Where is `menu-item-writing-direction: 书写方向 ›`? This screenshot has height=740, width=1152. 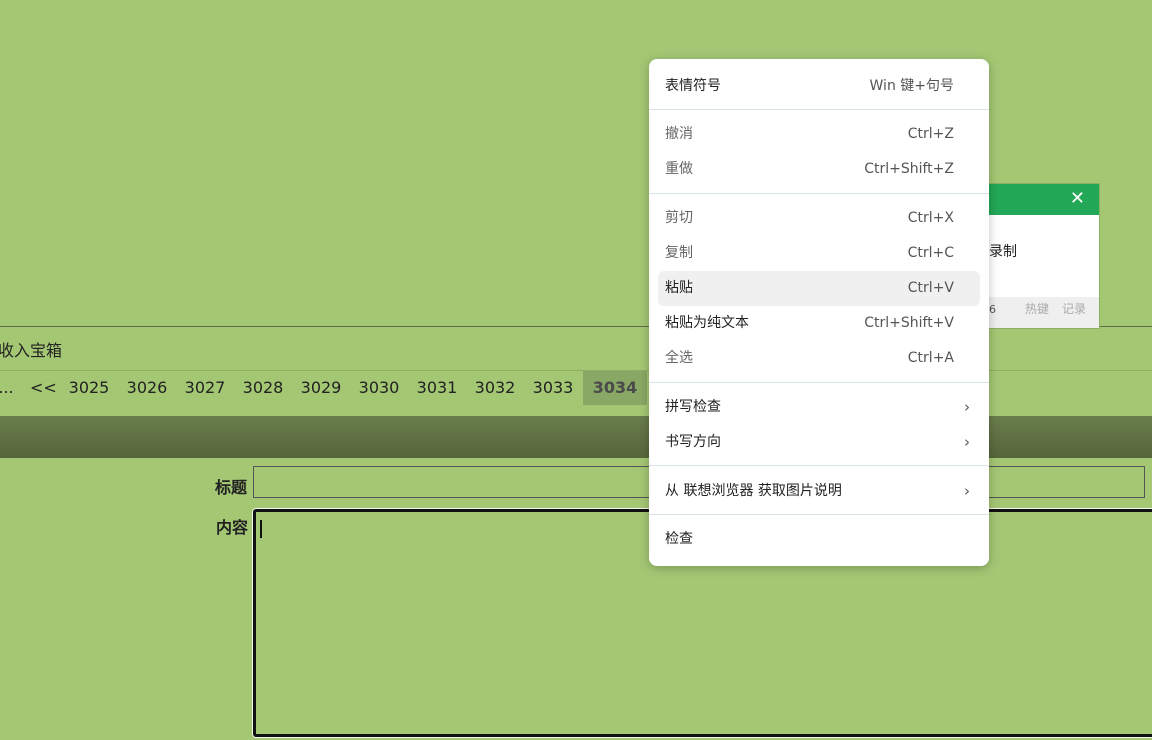 menu-item-writing-direction: 书写方向 › is located at coordinates (819, 442).